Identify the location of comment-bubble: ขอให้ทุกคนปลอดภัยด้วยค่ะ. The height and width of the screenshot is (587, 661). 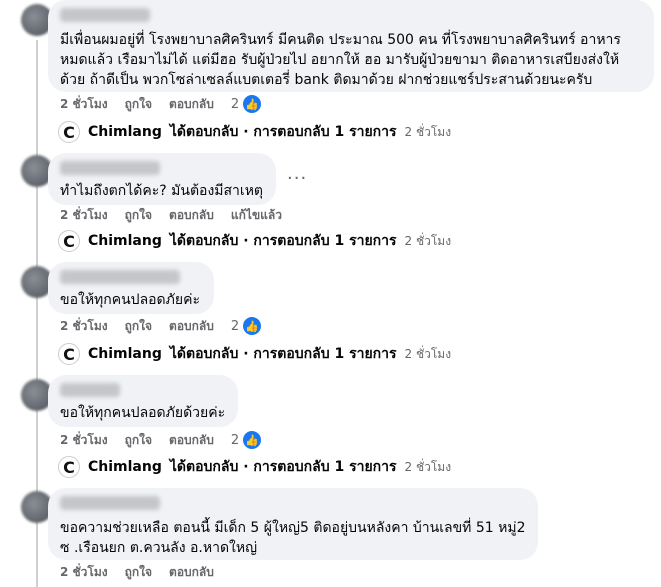
(143, 401).